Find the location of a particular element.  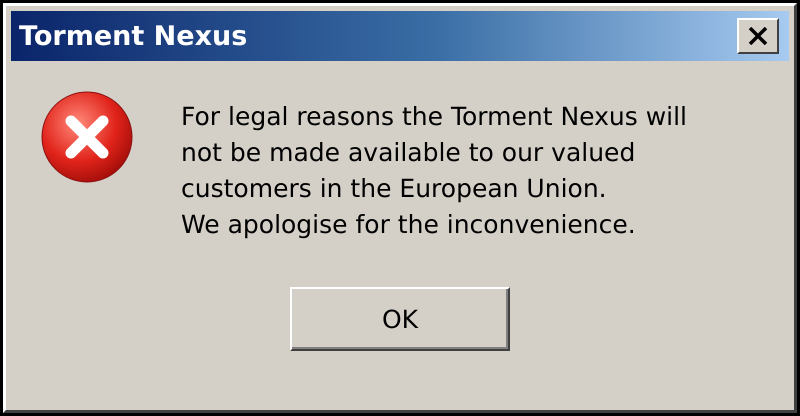

window-title: Torment Nexus is located at coordinates (133, 36).